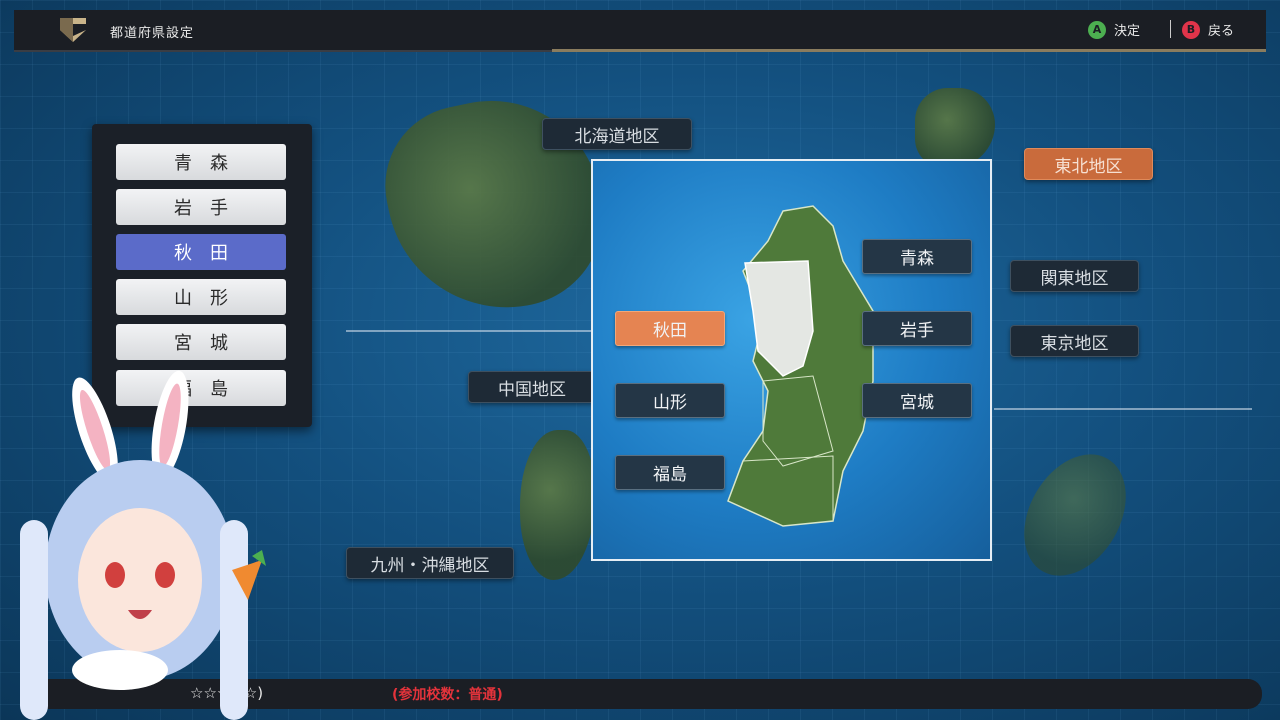 This screenshot has height=720, width=1280. What do you see at coordinates (917, 256) in the screenshot?
I see `map-label-aomori: 青森` at bounding box center [917, 256].